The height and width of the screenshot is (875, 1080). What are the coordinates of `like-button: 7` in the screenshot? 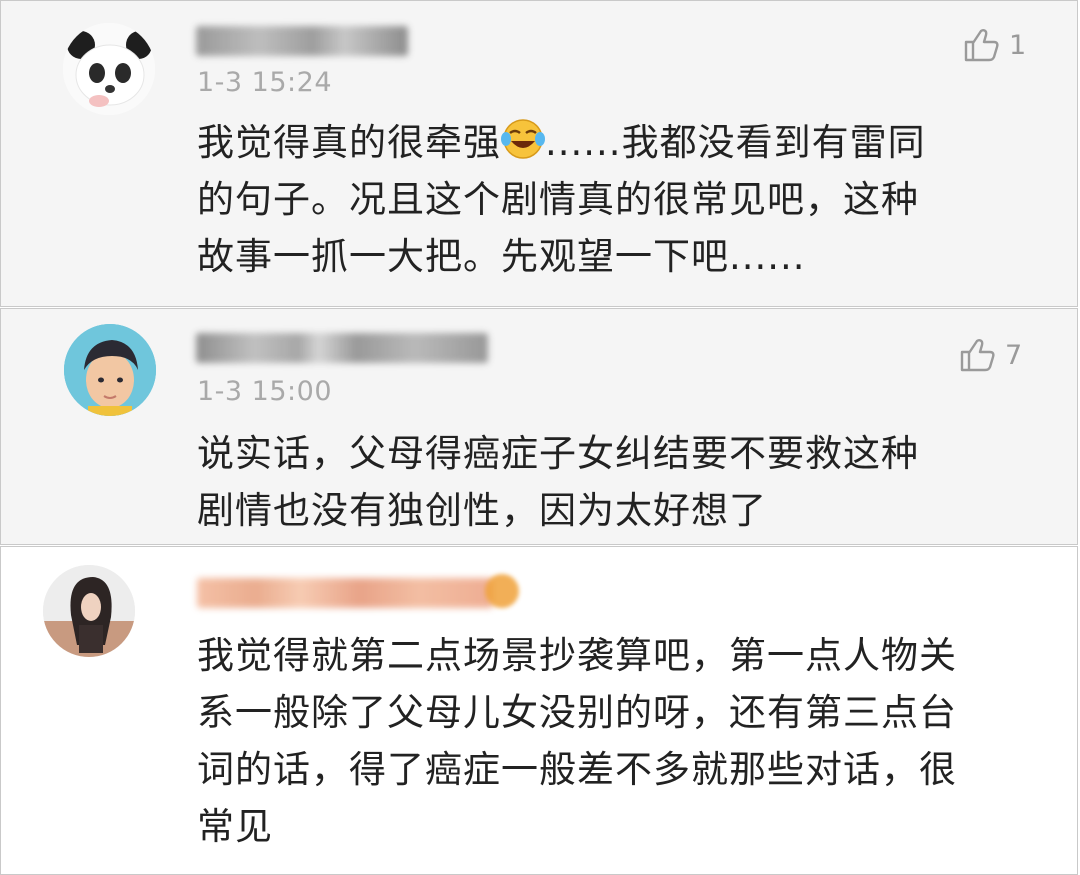 It's located at (990, 355).